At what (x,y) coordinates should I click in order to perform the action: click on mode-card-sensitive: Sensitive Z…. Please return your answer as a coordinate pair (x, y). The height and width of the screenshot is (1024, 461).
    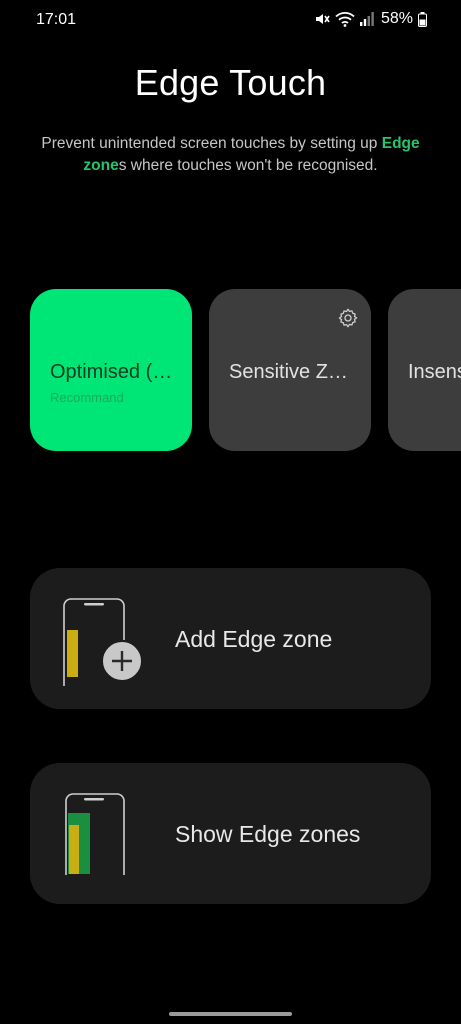
    Looking at the image, I should click on (290, 370).